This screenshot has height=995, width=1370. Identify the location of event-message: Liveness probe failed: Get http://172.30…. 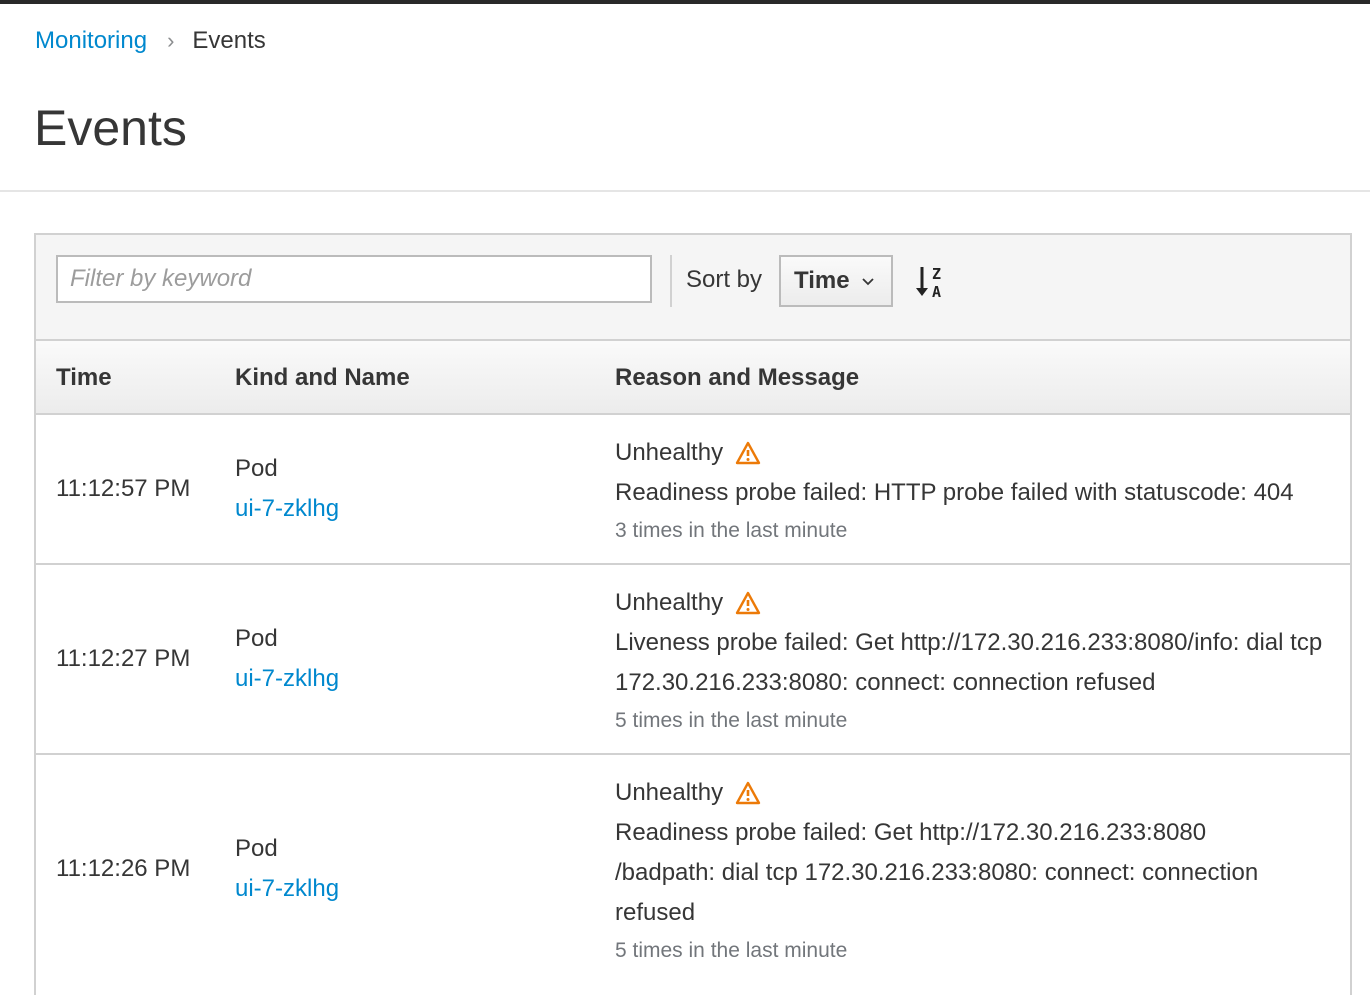
(969, 662).